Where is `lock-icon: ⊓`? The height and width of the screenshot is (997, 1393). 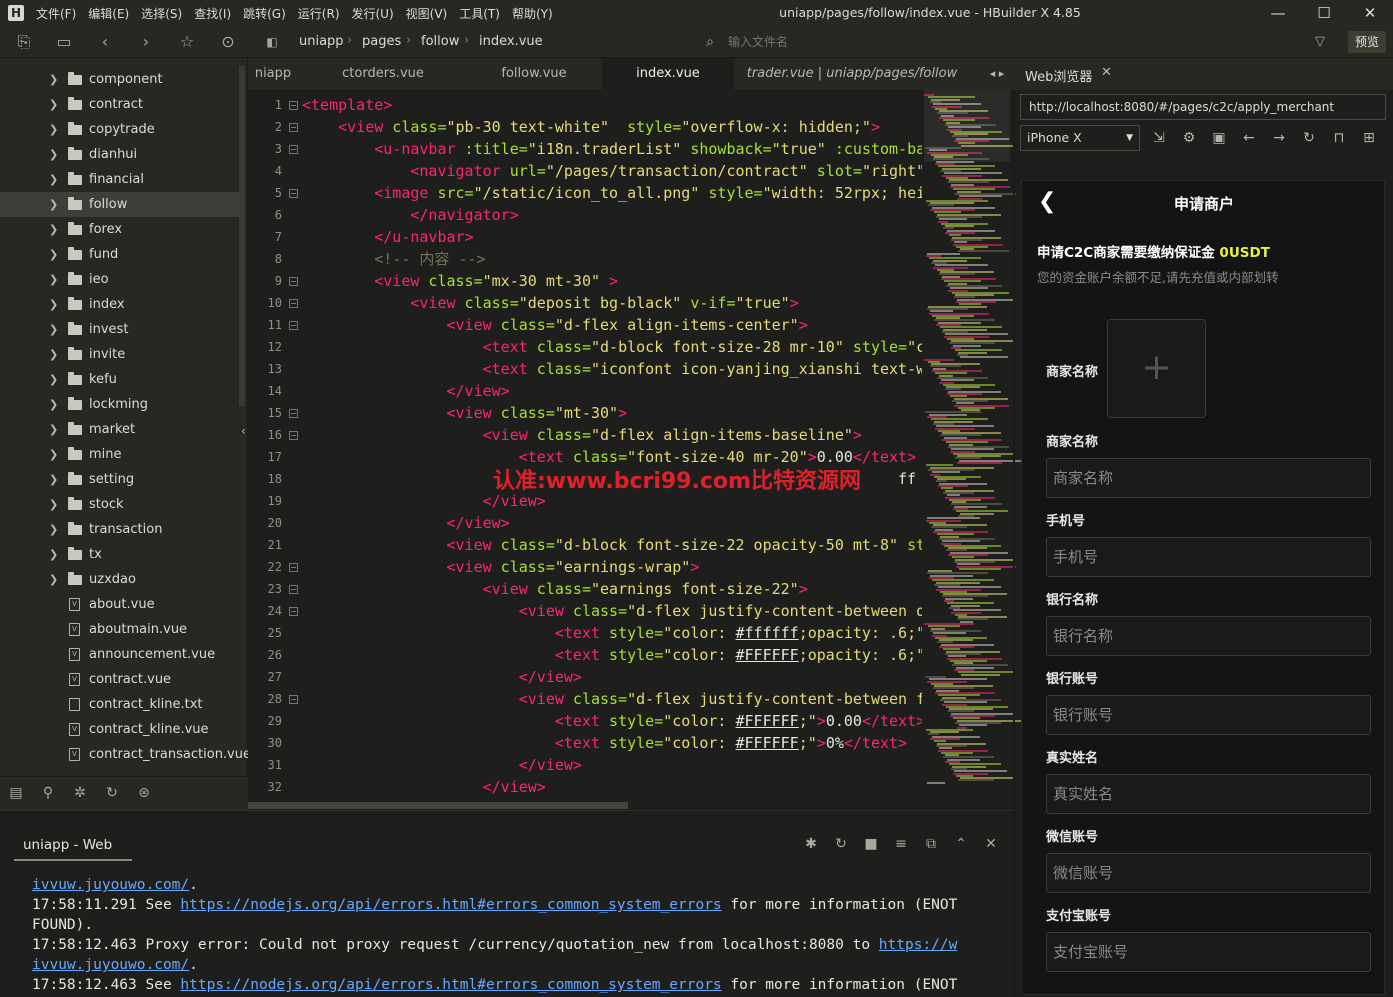
lock-icon: ⊓ is located at coordinates (1339, 139).